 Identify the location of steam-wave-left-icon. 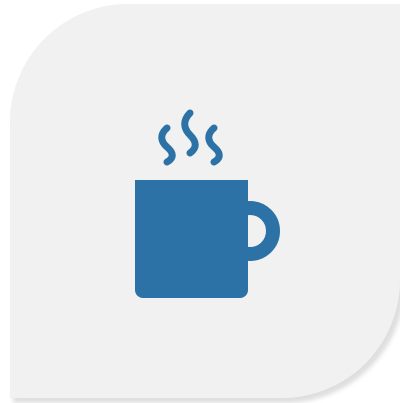
(167, 145).